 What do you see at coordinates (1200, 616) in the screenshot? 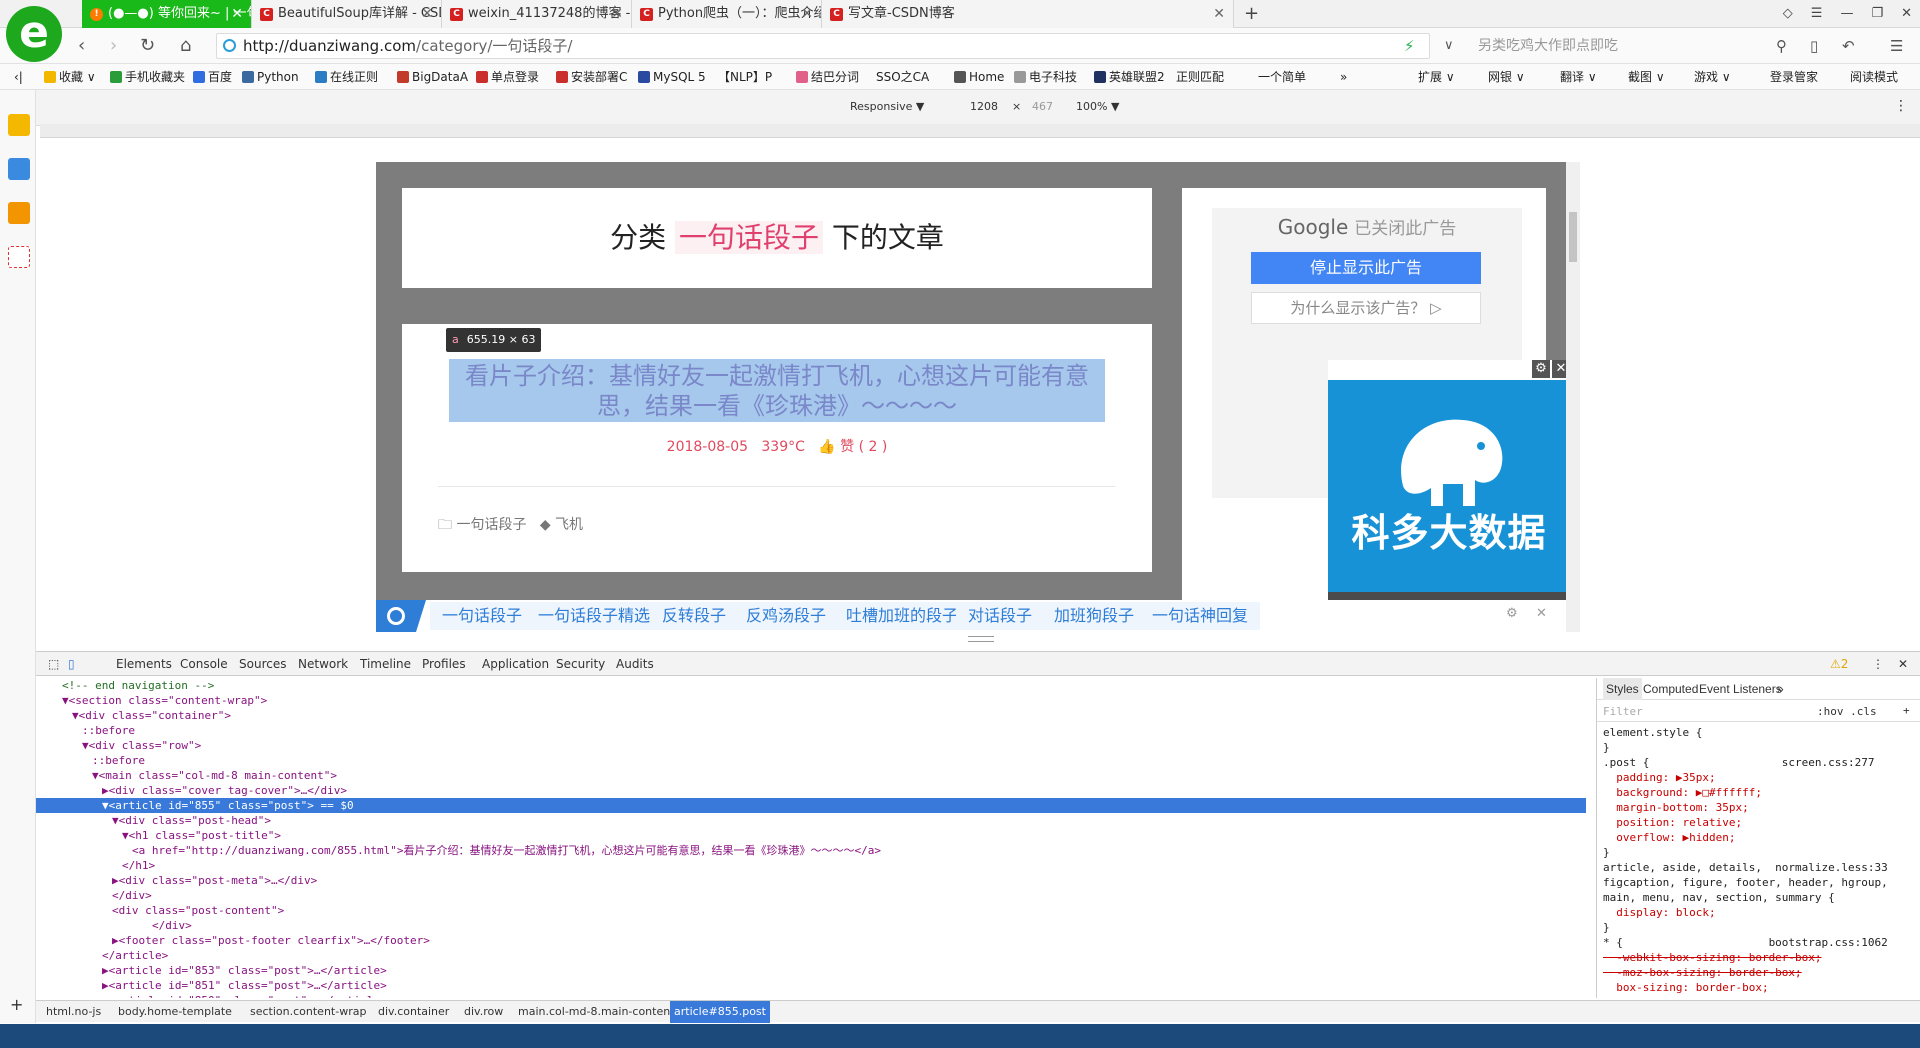
I see `keyword-link: 一句话神回复` at bounding box center [1200, 616].